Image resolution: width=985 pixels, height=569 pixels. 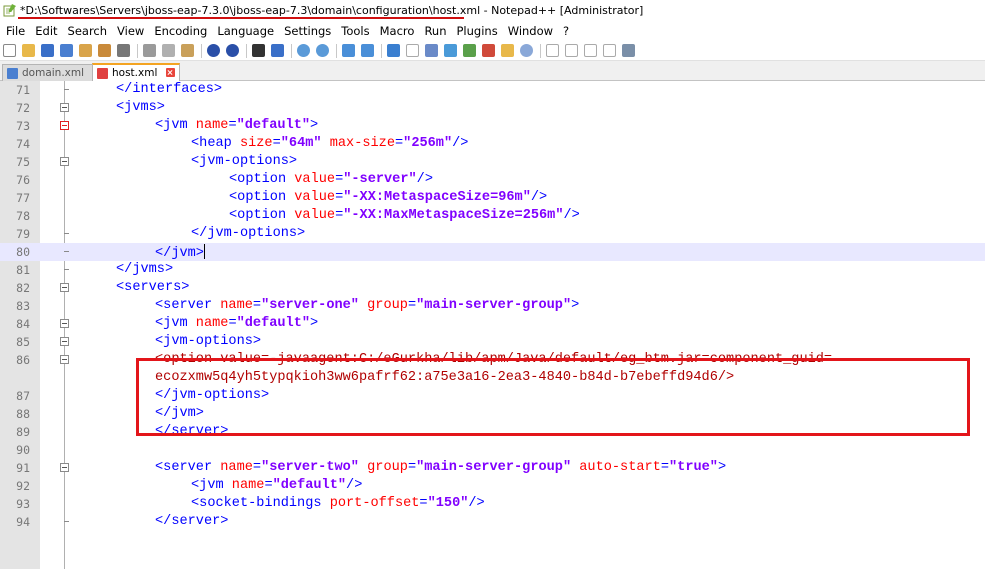 What do you see at coordinates (492, 450) in the screenshot?
I see `code-line: 90` at bounding box center [492, 450].